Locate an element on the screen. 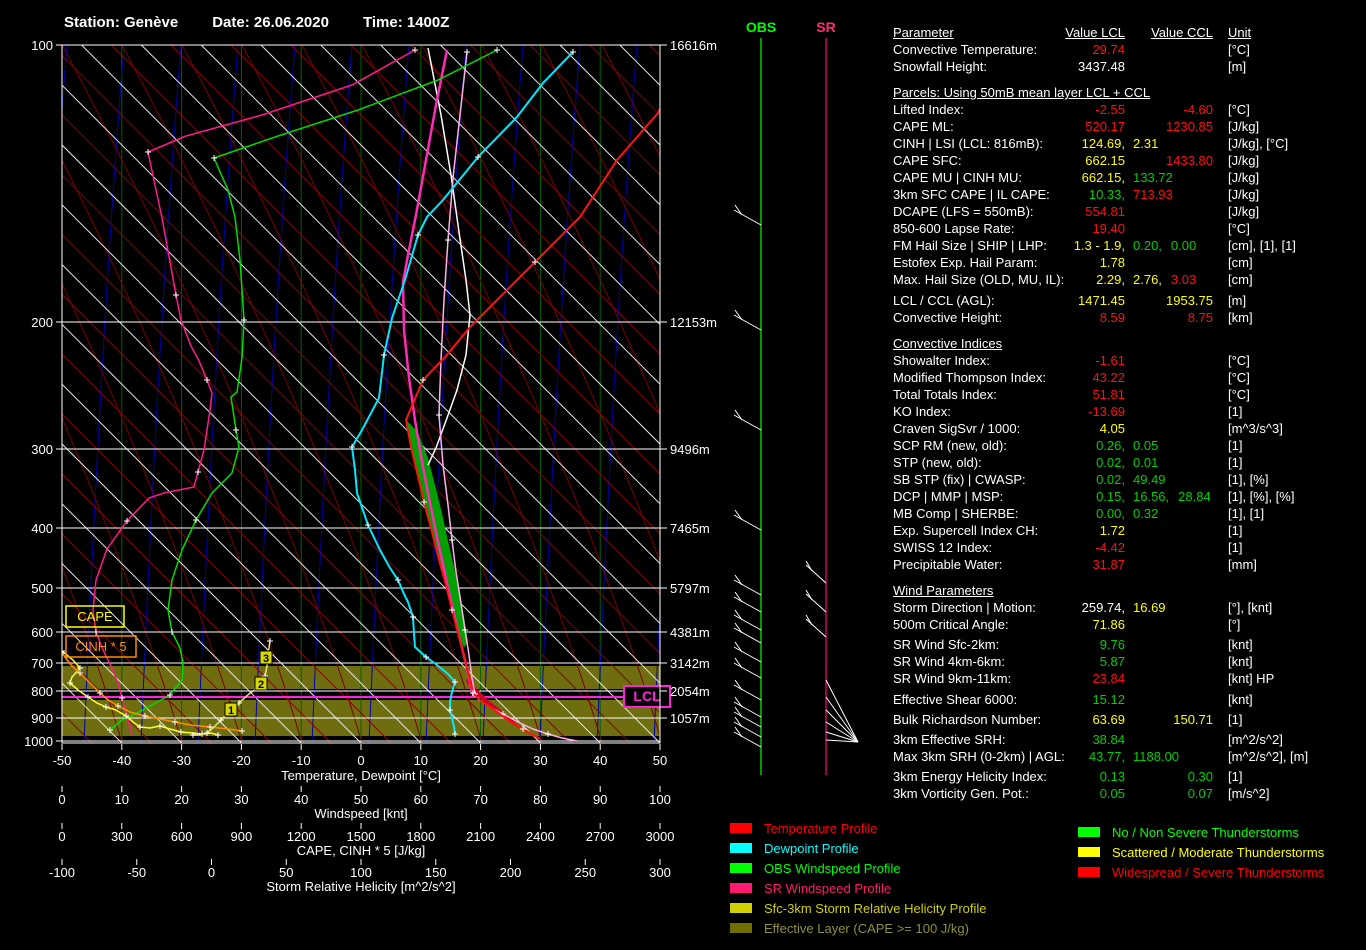 This screenshot has width=1366, height=950. legend-label: SR Windspeed Profile is located at coordinates (828, 888).